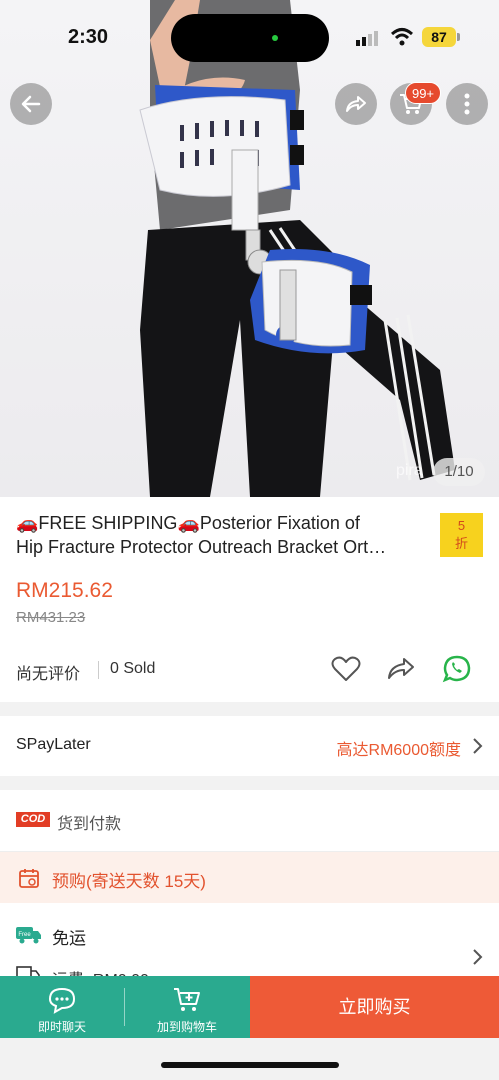  I want to click on chat-button: 即时聊天, so click(62, 1007).